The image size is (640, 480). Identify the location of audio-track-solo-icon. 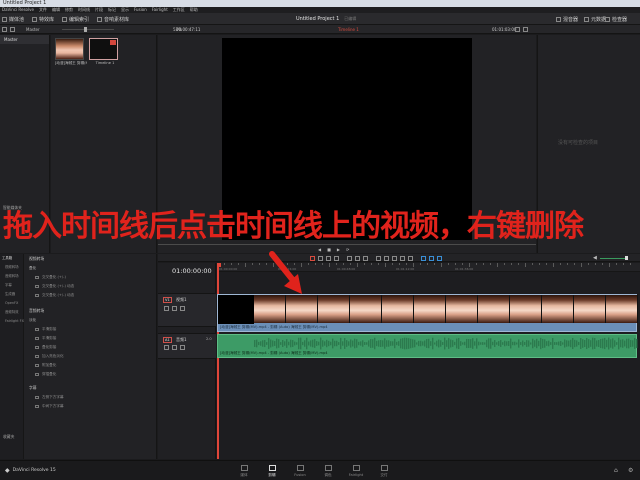
(174, 347).